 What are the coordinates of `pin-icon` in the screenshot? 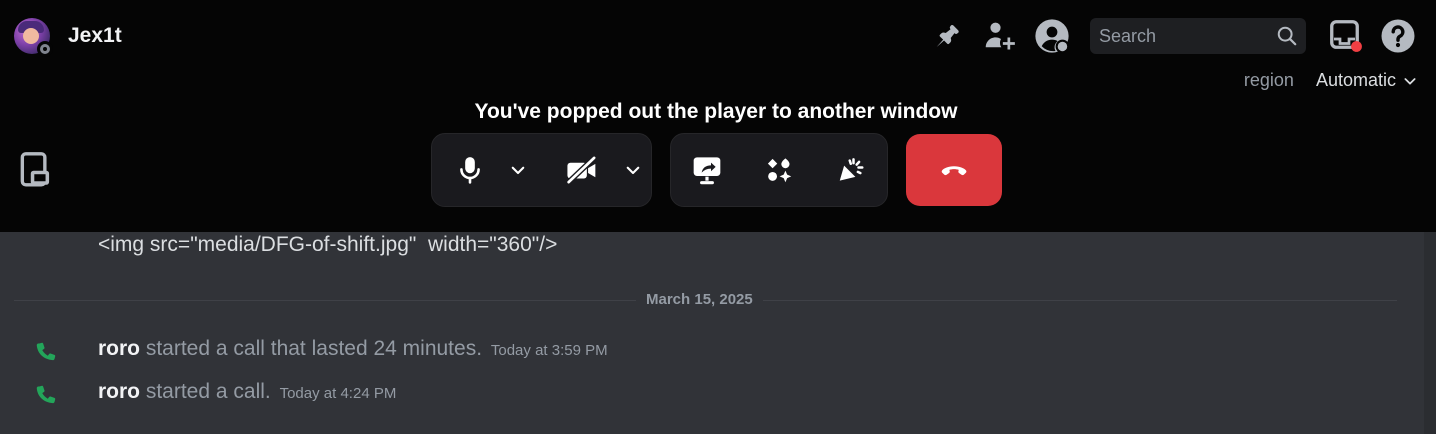 It's located at (948, 36).